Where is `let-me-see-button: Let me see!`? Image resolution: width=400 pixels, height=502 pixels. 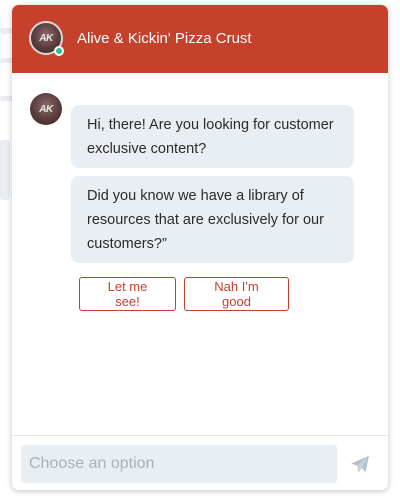 let-me-see-button: Let me see! is located at coordinates (127, 294).